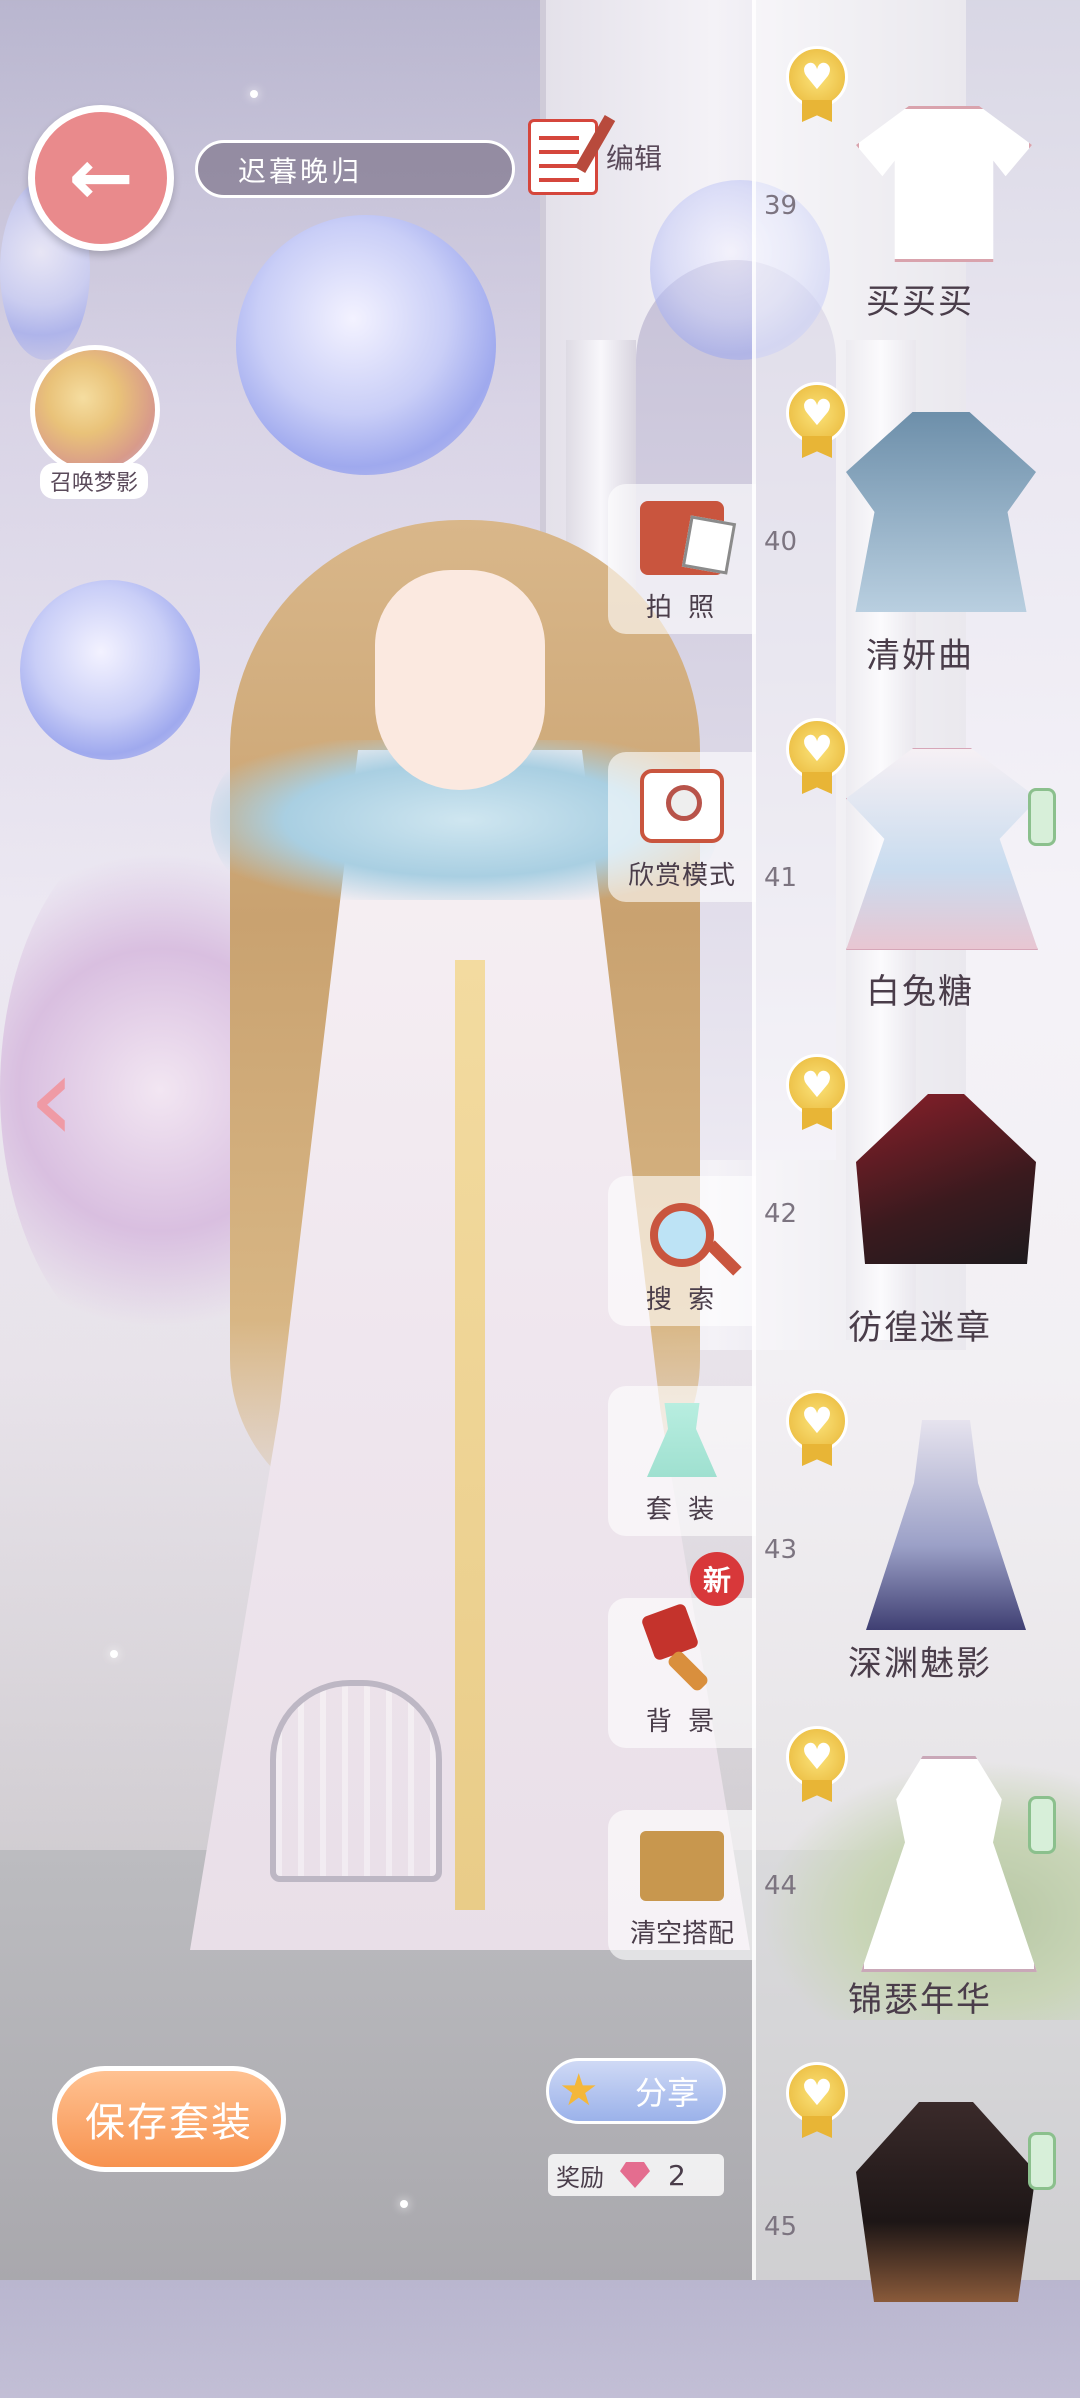  Describe the element at coordinates (470, 1435) in the screenshot. I see `character-ribbon` at that location.